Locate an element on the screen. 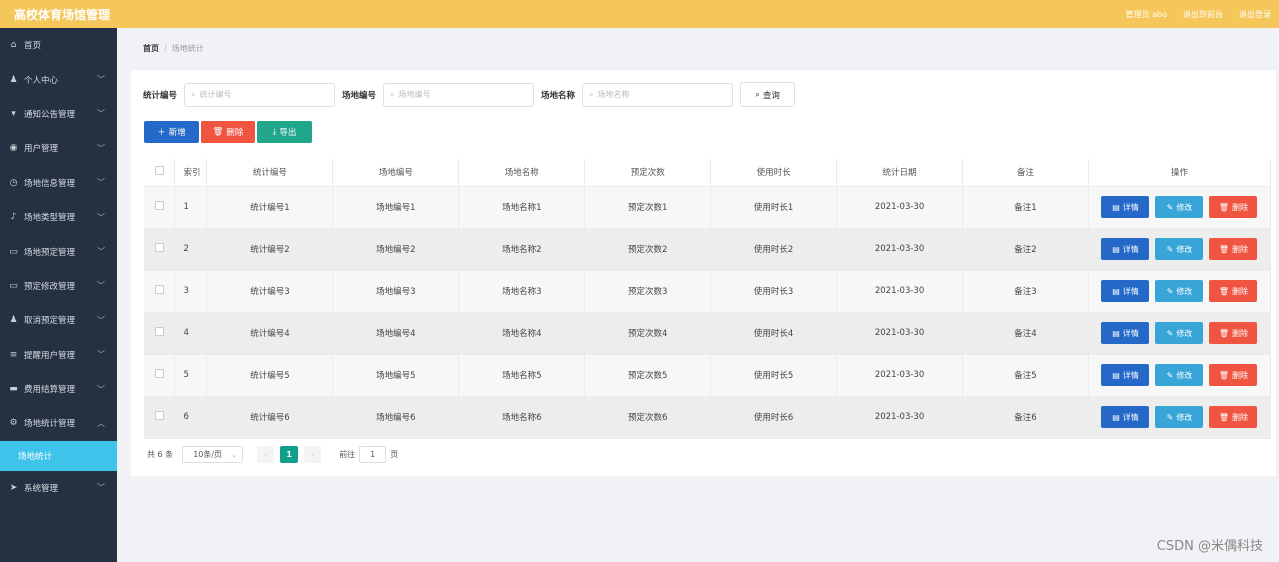 This screenshot has height=562, width=1279. page-size-value: 10条/页 is located at coordinates (208, 454).